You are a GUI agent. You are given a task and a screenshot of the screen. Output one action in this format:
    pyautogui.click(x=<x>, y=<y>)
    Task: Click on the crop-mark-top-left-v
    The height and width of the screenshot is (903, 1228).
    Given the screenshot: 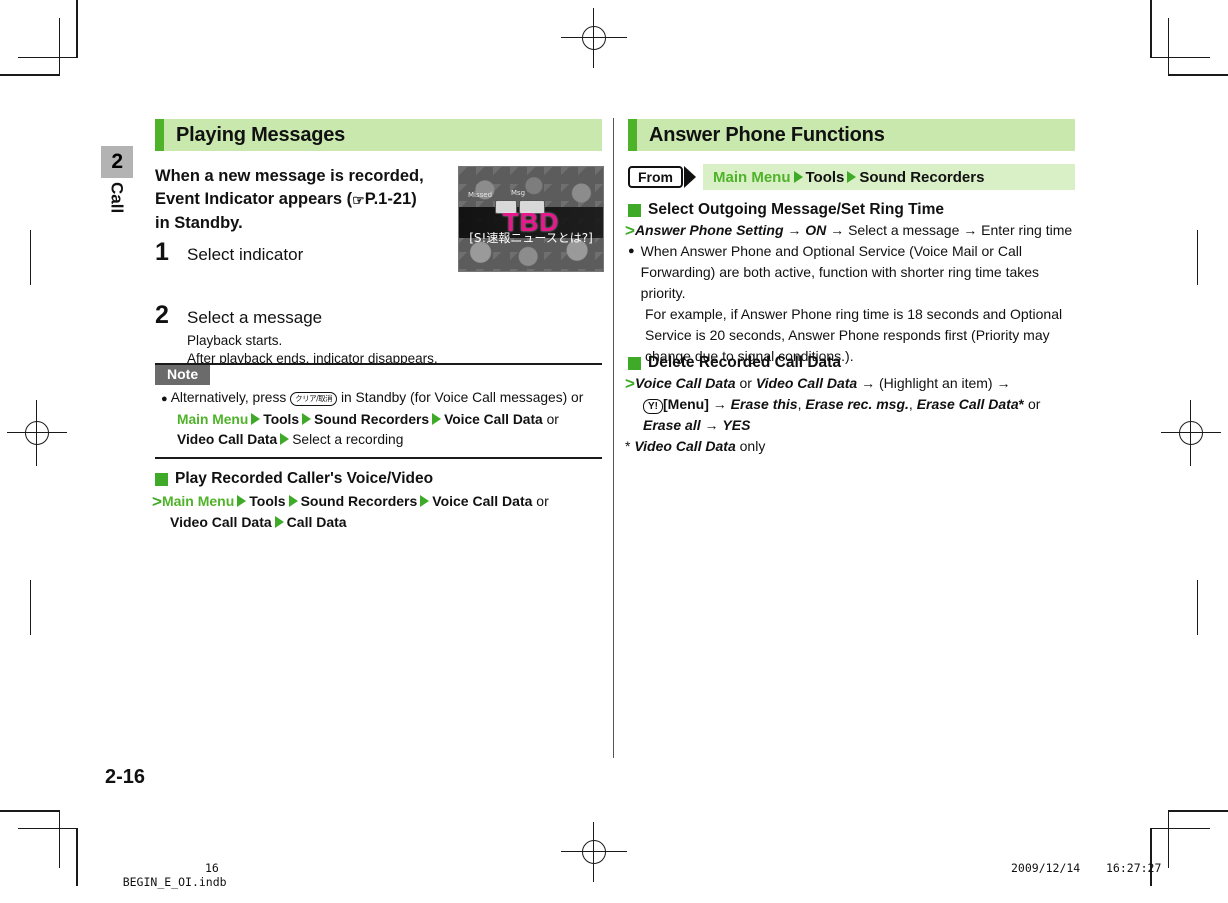 What is the action you would take?
    pyautogui.click(x=77, y=29)
    